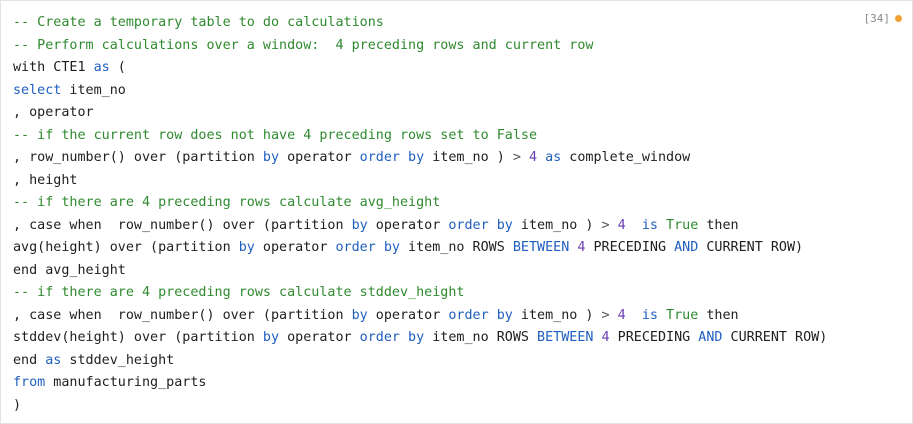 Image resolution: width=913 pixels, height=424 pixels. Describe the element at coordinates (37, 90) in the screenshot. I see `code-keyword: select` at that location.